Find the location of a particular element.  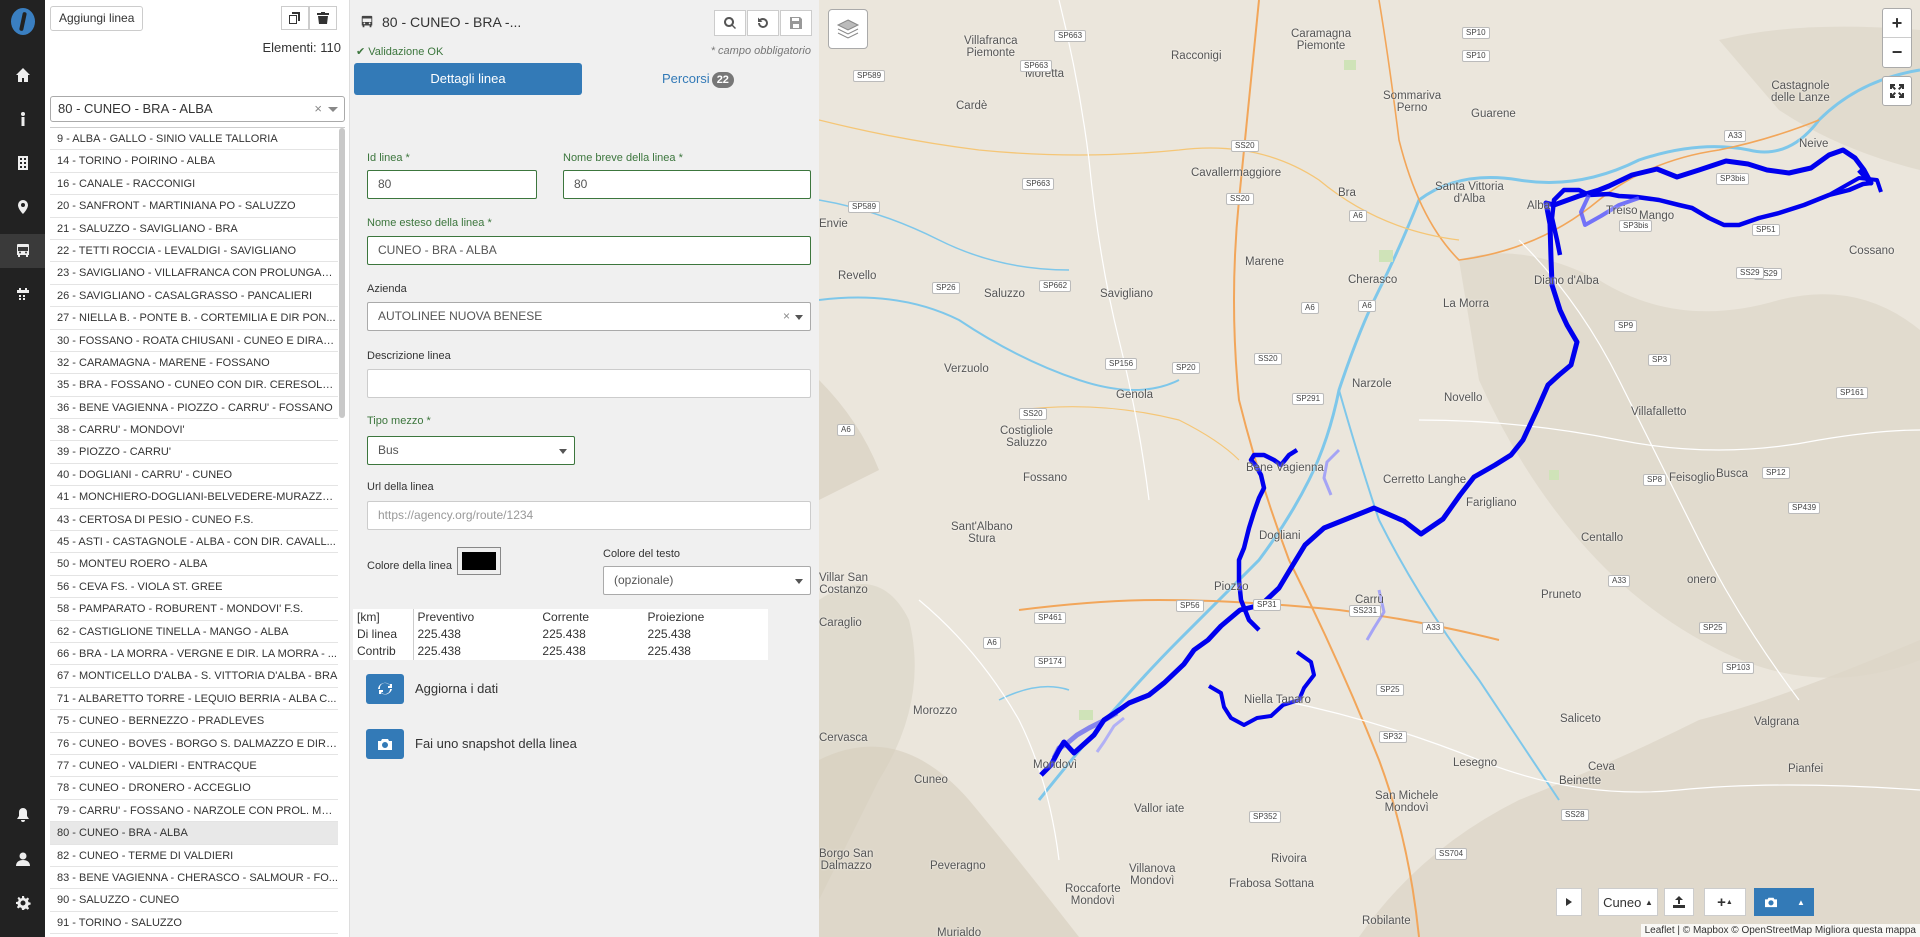

info-icon is located at coordinates (22, 119).